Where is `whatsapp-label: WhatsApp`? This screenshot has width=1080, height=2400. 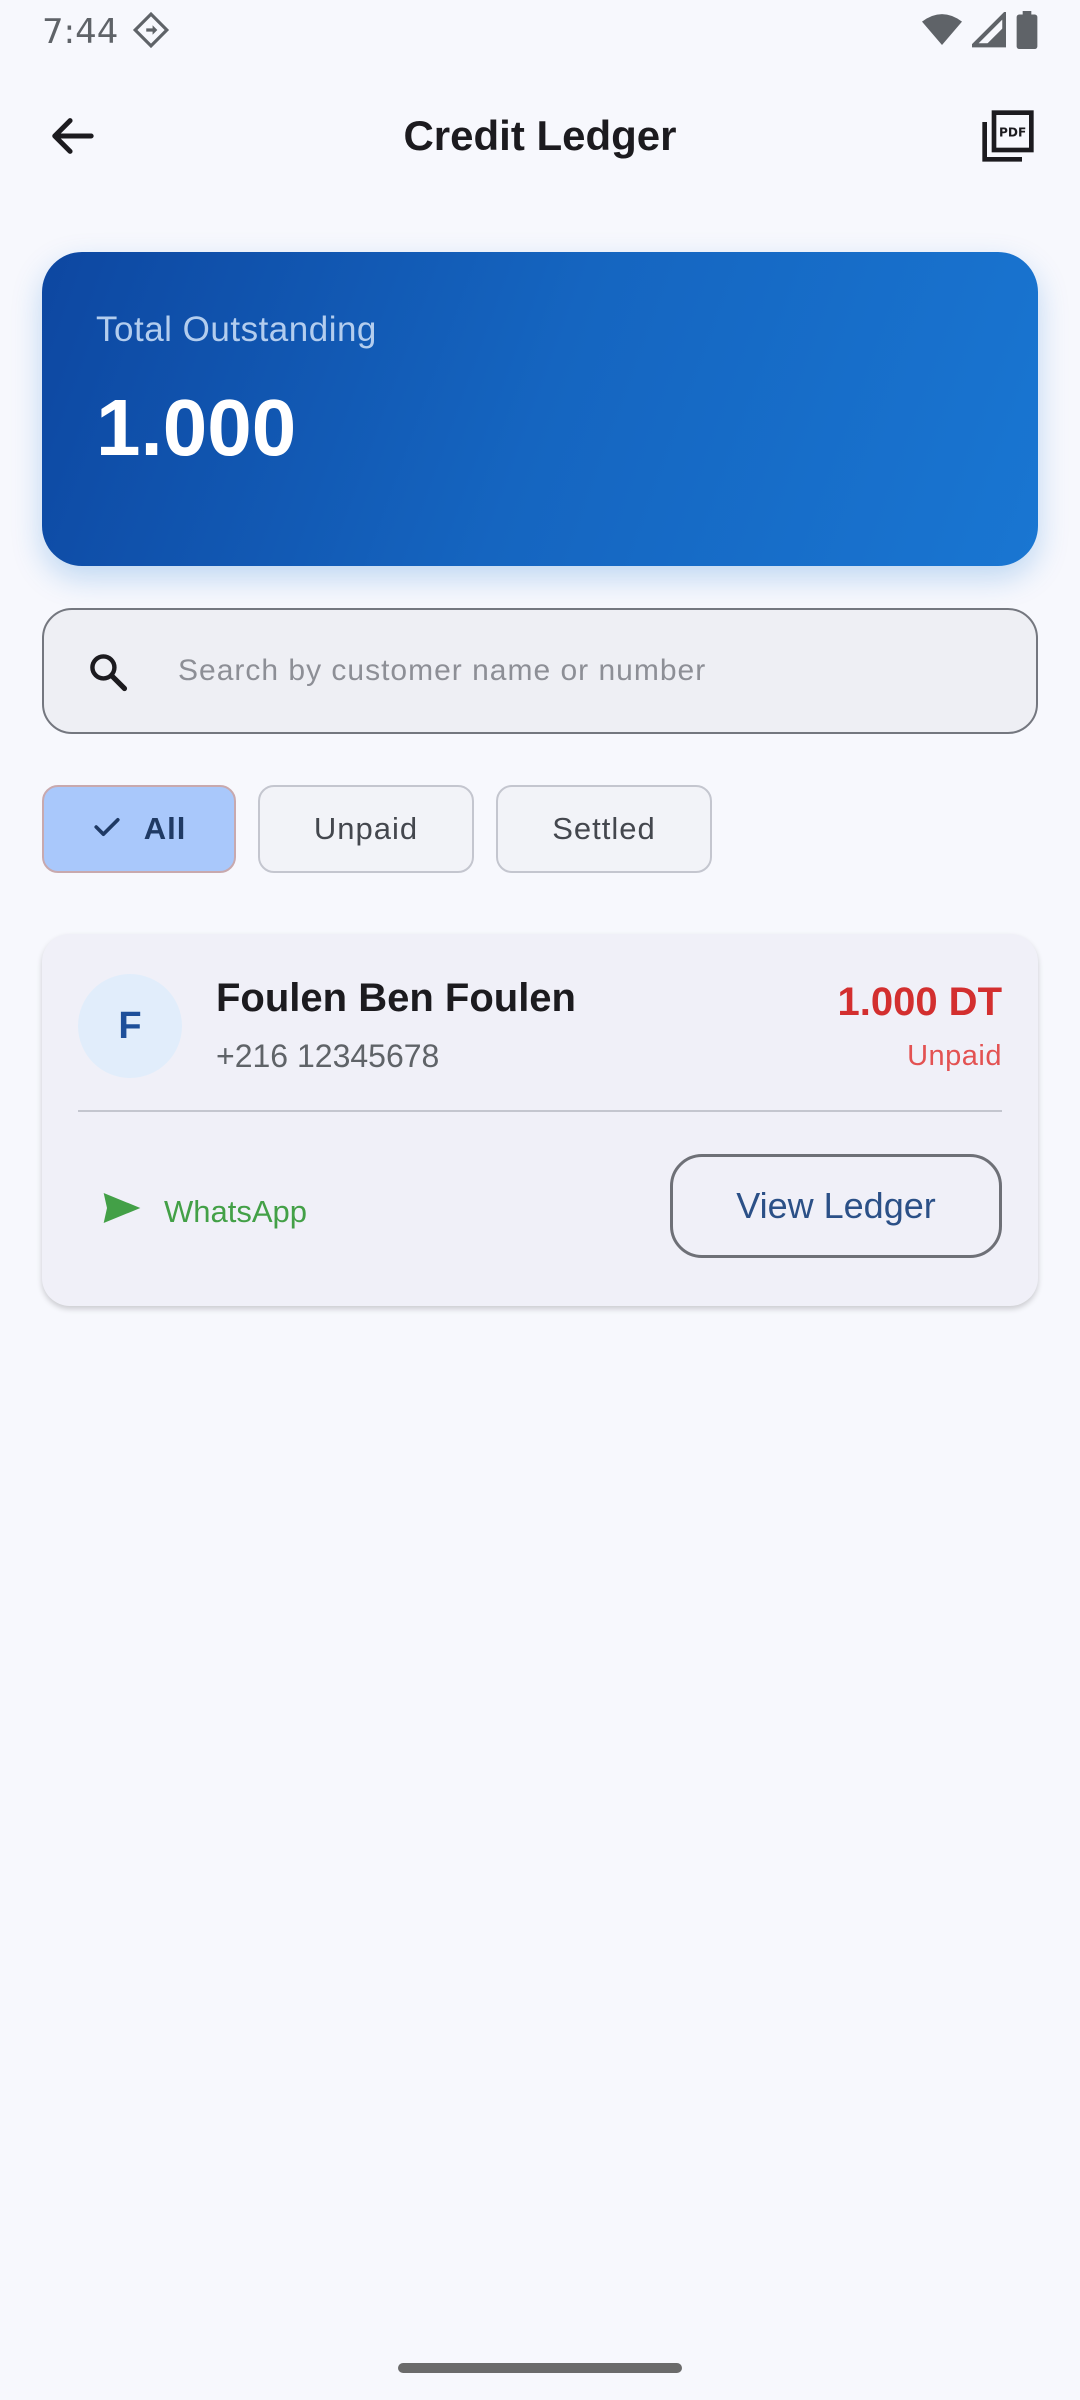
whatsapp-label: WhatsApp is located at coordinates (236, 1211).